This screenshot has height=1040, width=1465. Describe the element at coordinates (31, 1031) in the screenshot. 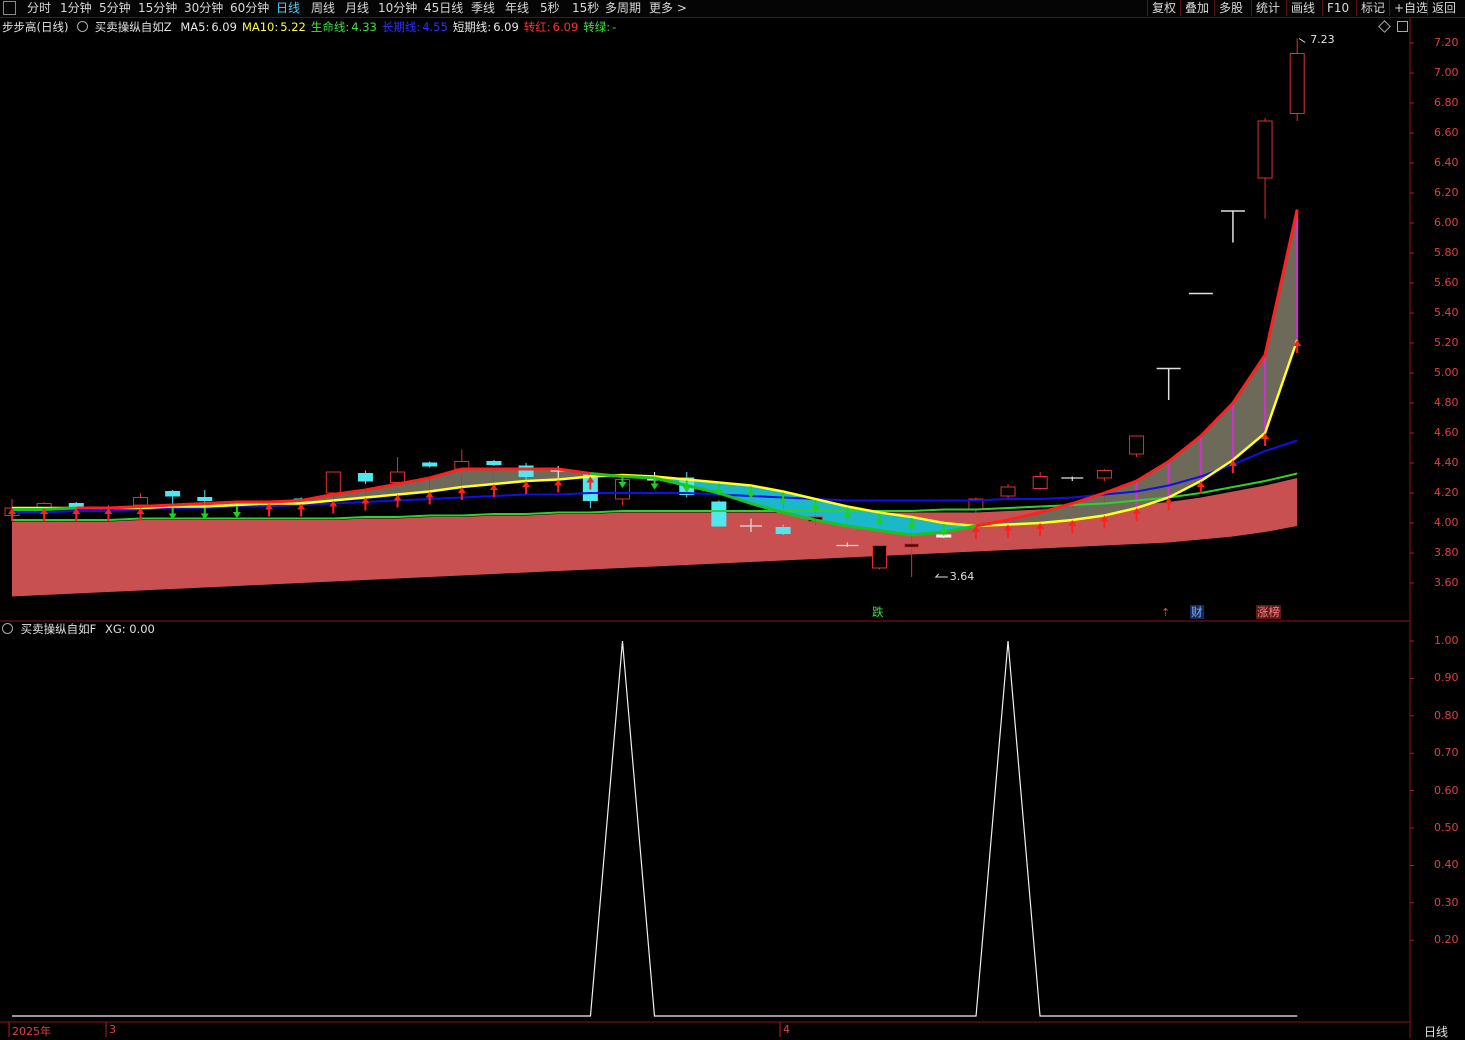

I see `x-label-0: 2025年` at that location.